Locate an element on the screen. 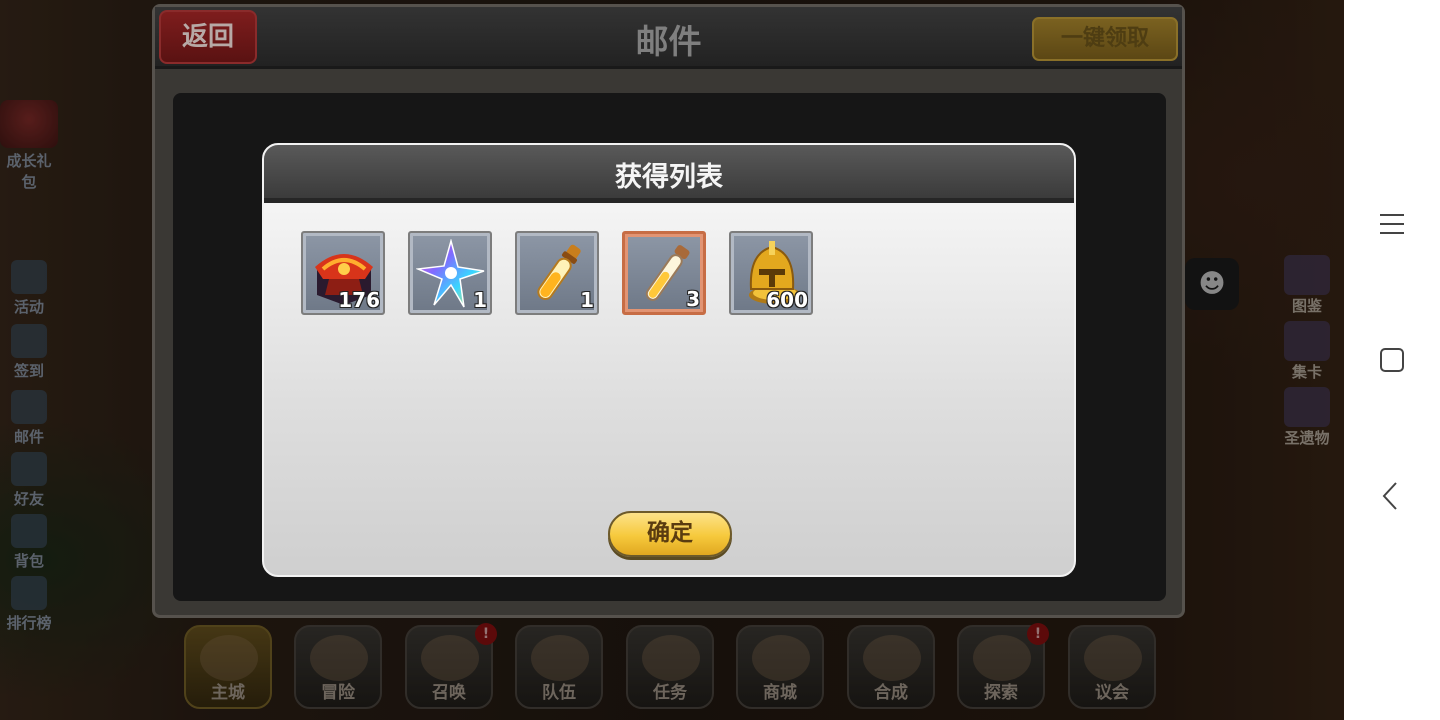 Image resolution: width=1440 pixels, height=720 pixels. dialog-header: 获得列表 is located at coordinates (669, 174).